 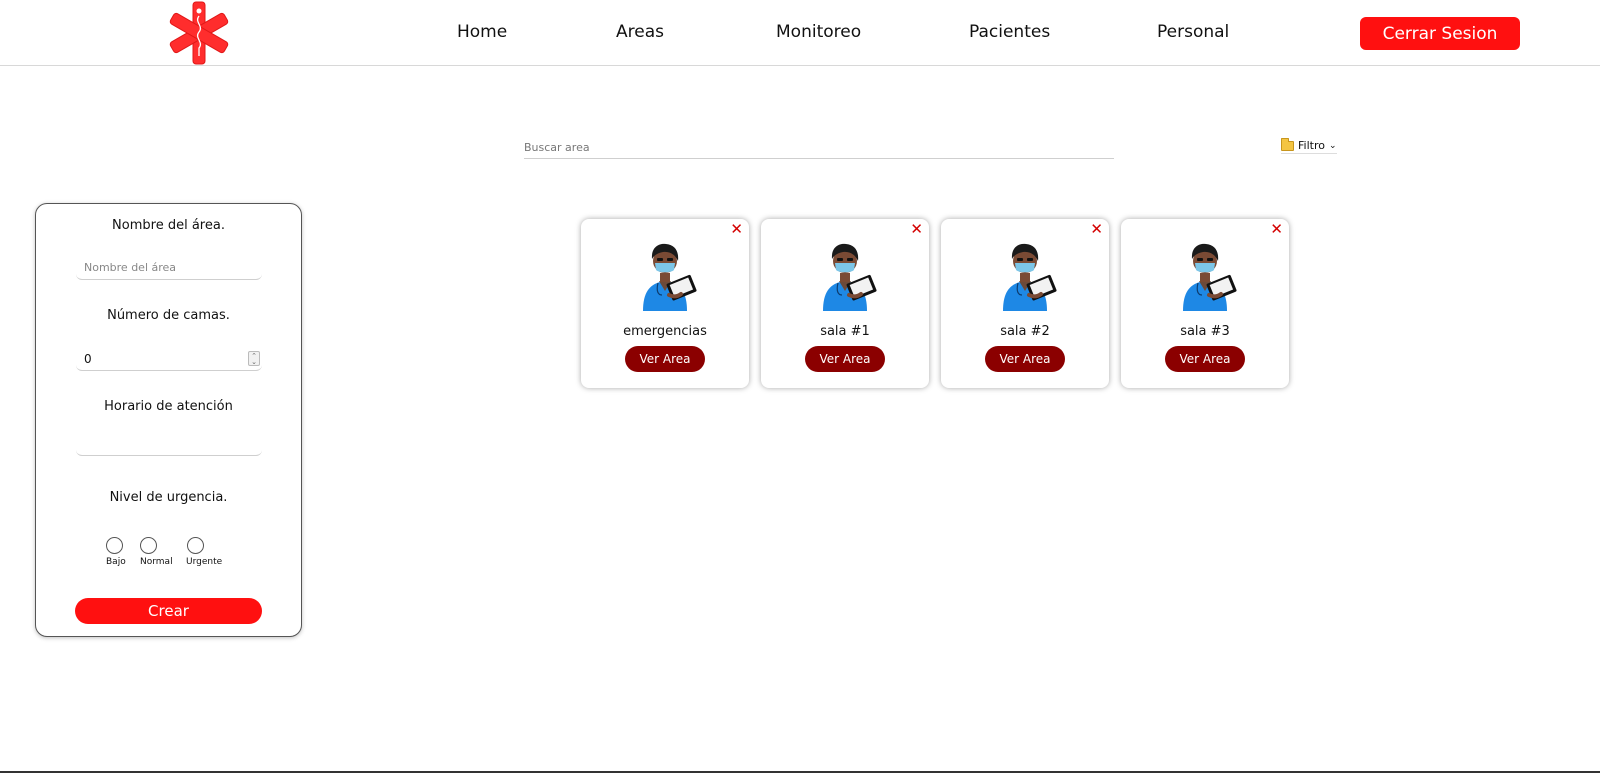 What do you see at coordinates (665, 331) in the screenshot?
I see `area-card-title: emergencias` at bounding box center [665, 331].